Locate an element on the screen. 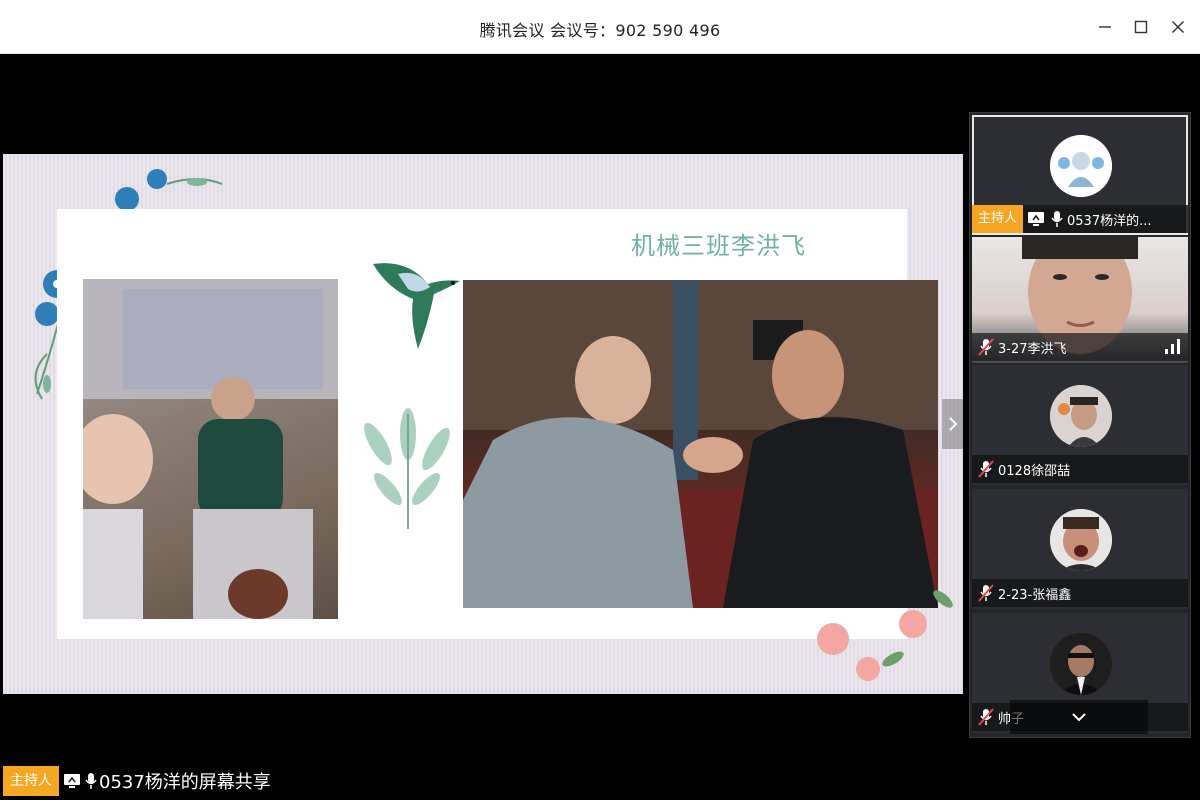  participant-panel: 主持人 0537杨洋的... 3-27李洪飞 0128徐邵喆 2-23-张福鑫 is located at coordinates (1080, 425).